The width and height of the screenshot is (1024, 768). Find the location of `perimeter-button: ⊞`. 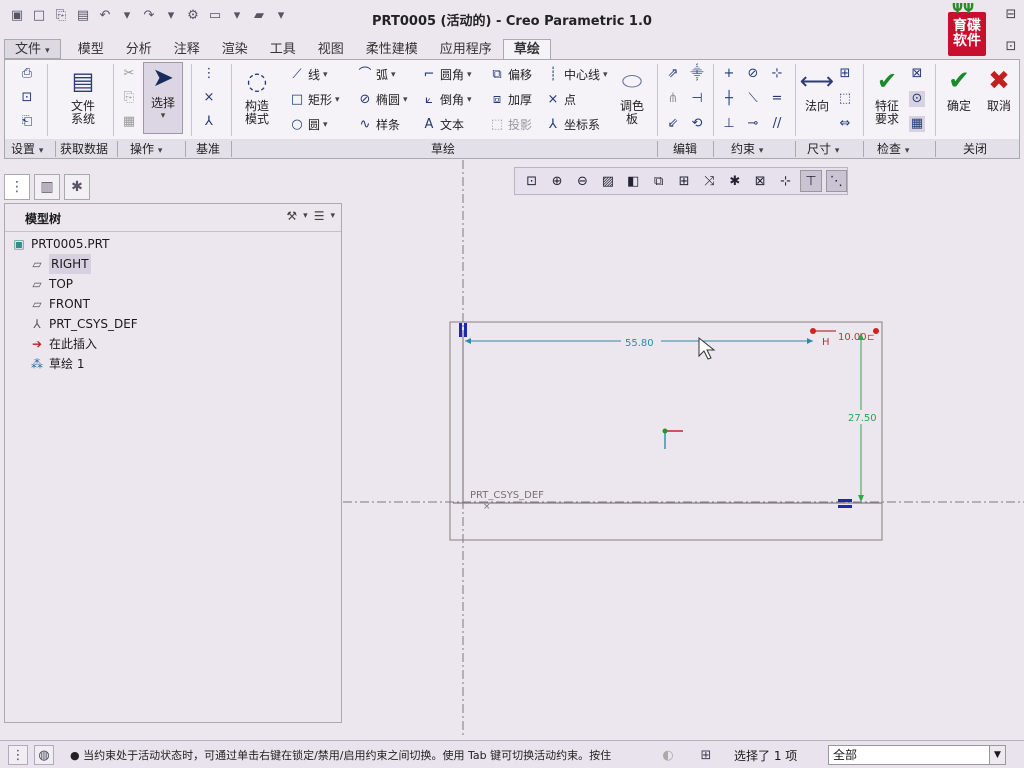

perimeter-button: ⊞ is located at coordinates (845, 74).